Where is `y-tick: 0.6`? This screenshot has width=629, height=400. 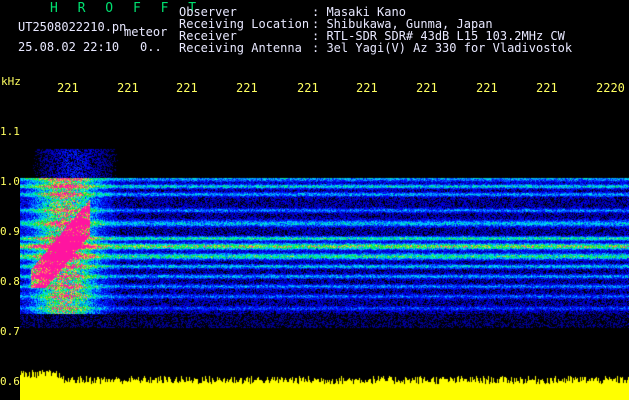
y-tick: 0.6 is located at coordinates (10, 381).